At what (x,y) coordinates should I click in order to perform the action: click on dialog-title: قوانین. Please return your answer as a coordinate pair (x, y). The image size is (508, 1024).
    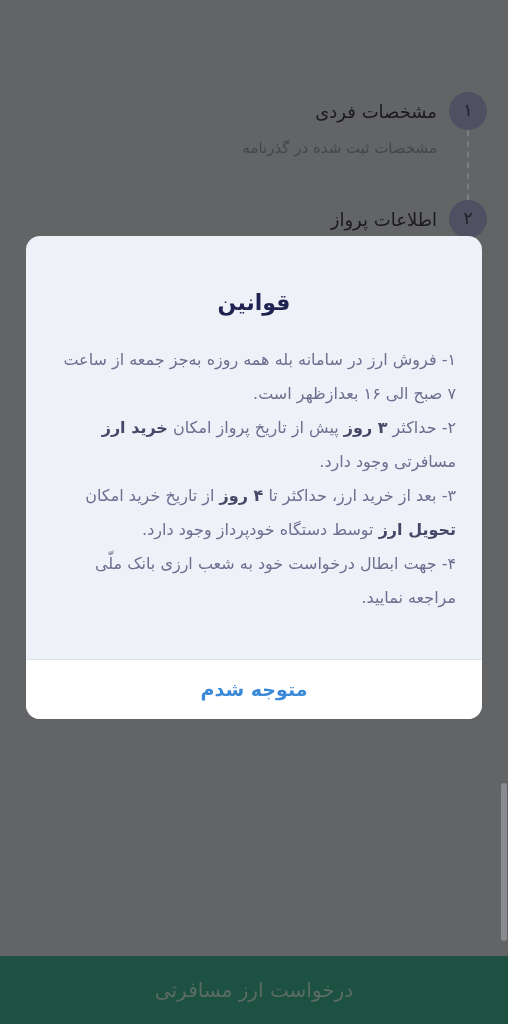
    Looking at the image, I should click on (254, 303).